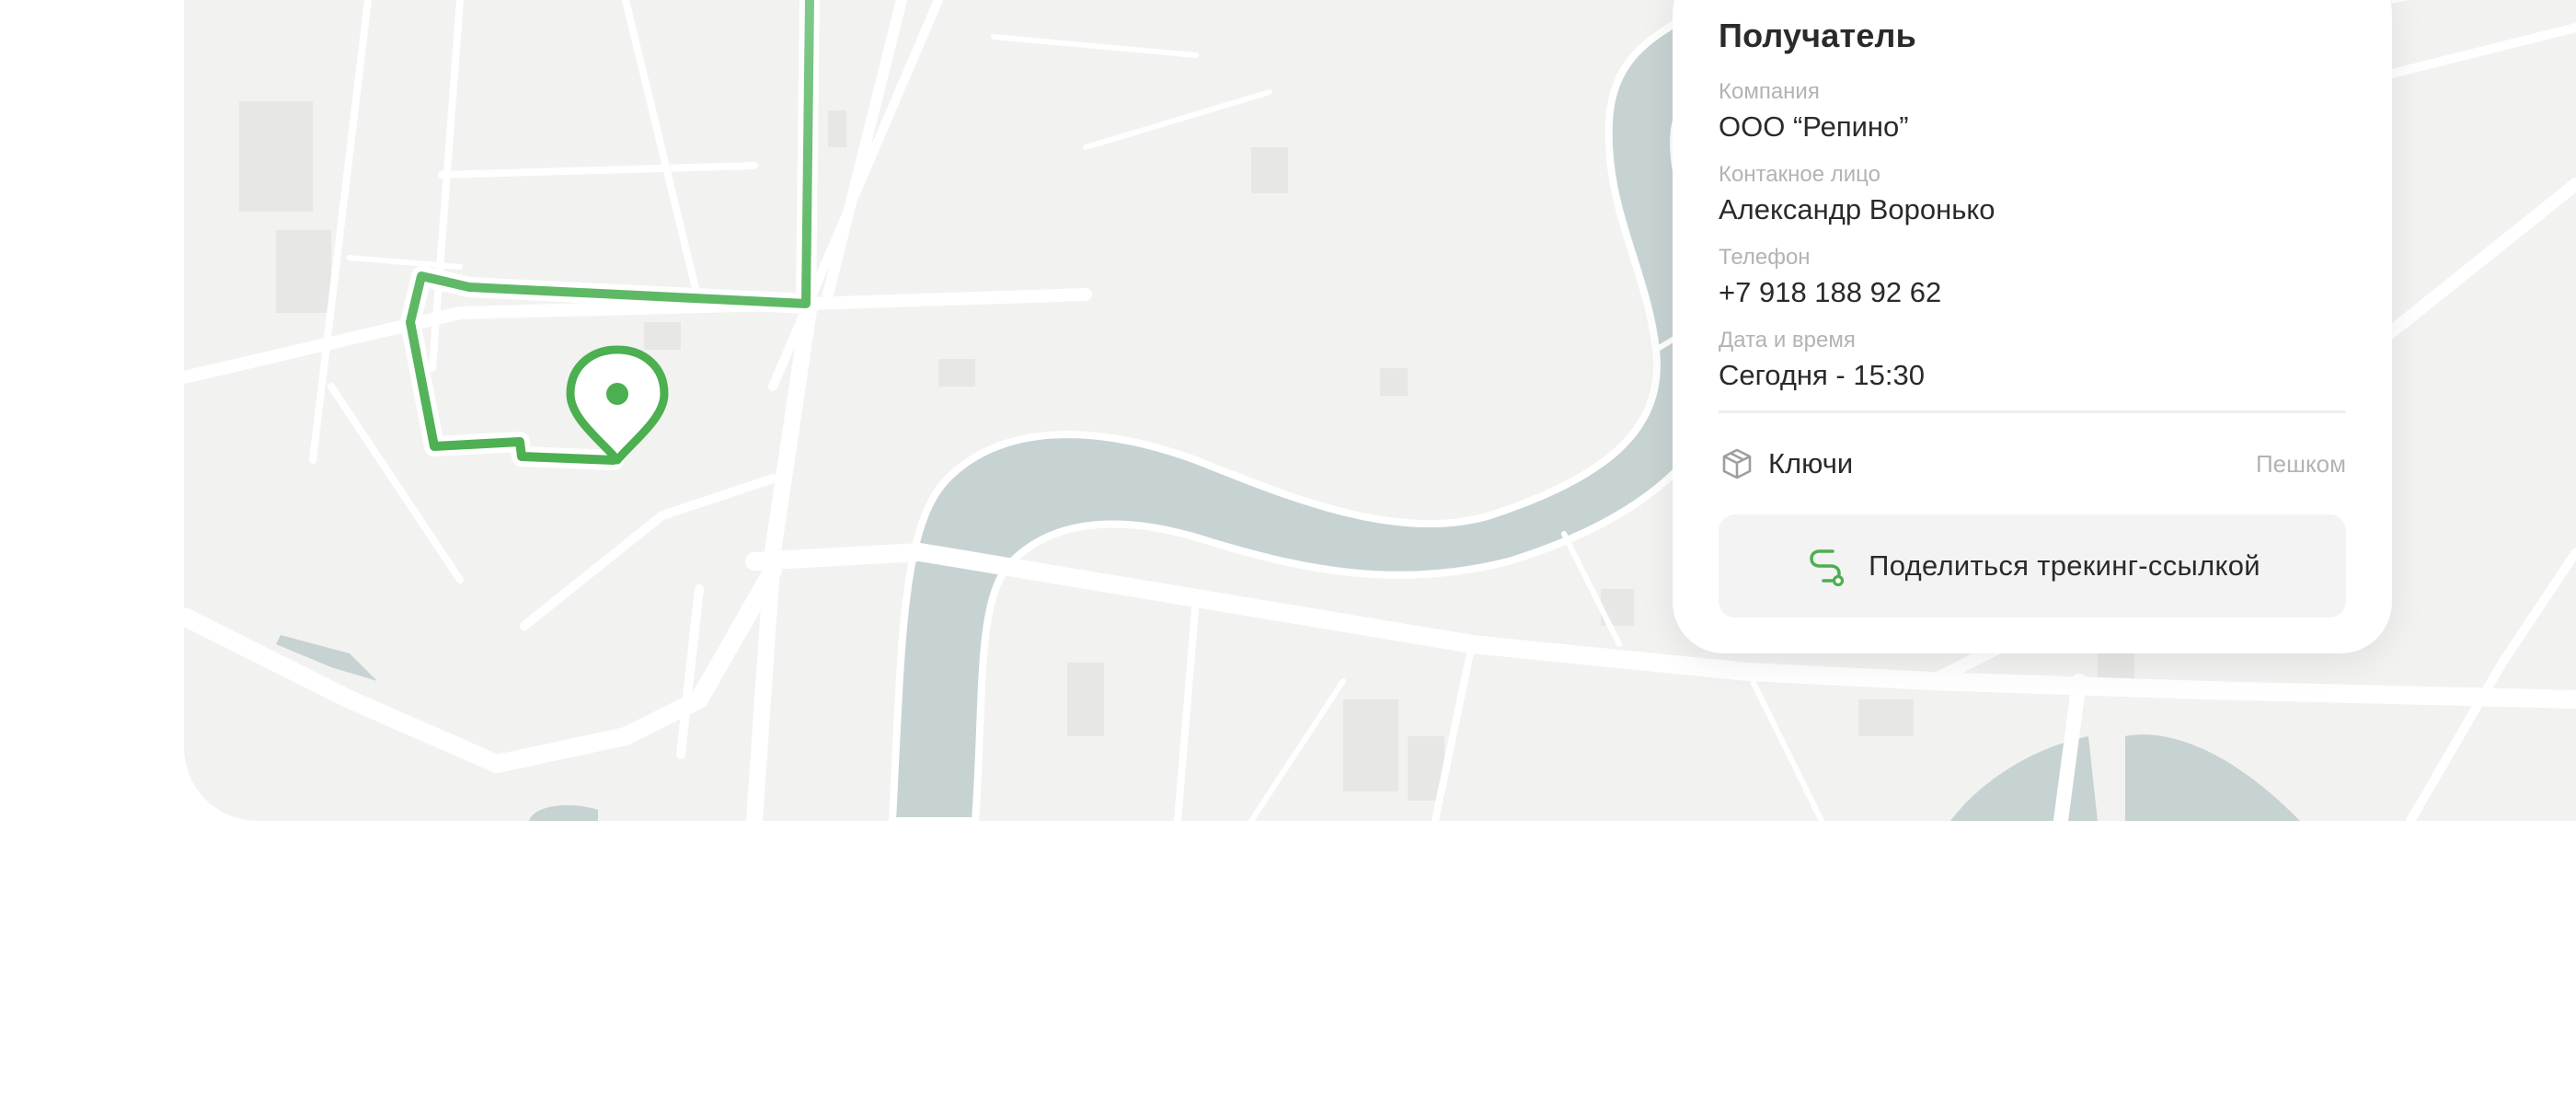 The image size is (2576, 1097). I want to click on phone-label: Телефон, so click(1765, 257).